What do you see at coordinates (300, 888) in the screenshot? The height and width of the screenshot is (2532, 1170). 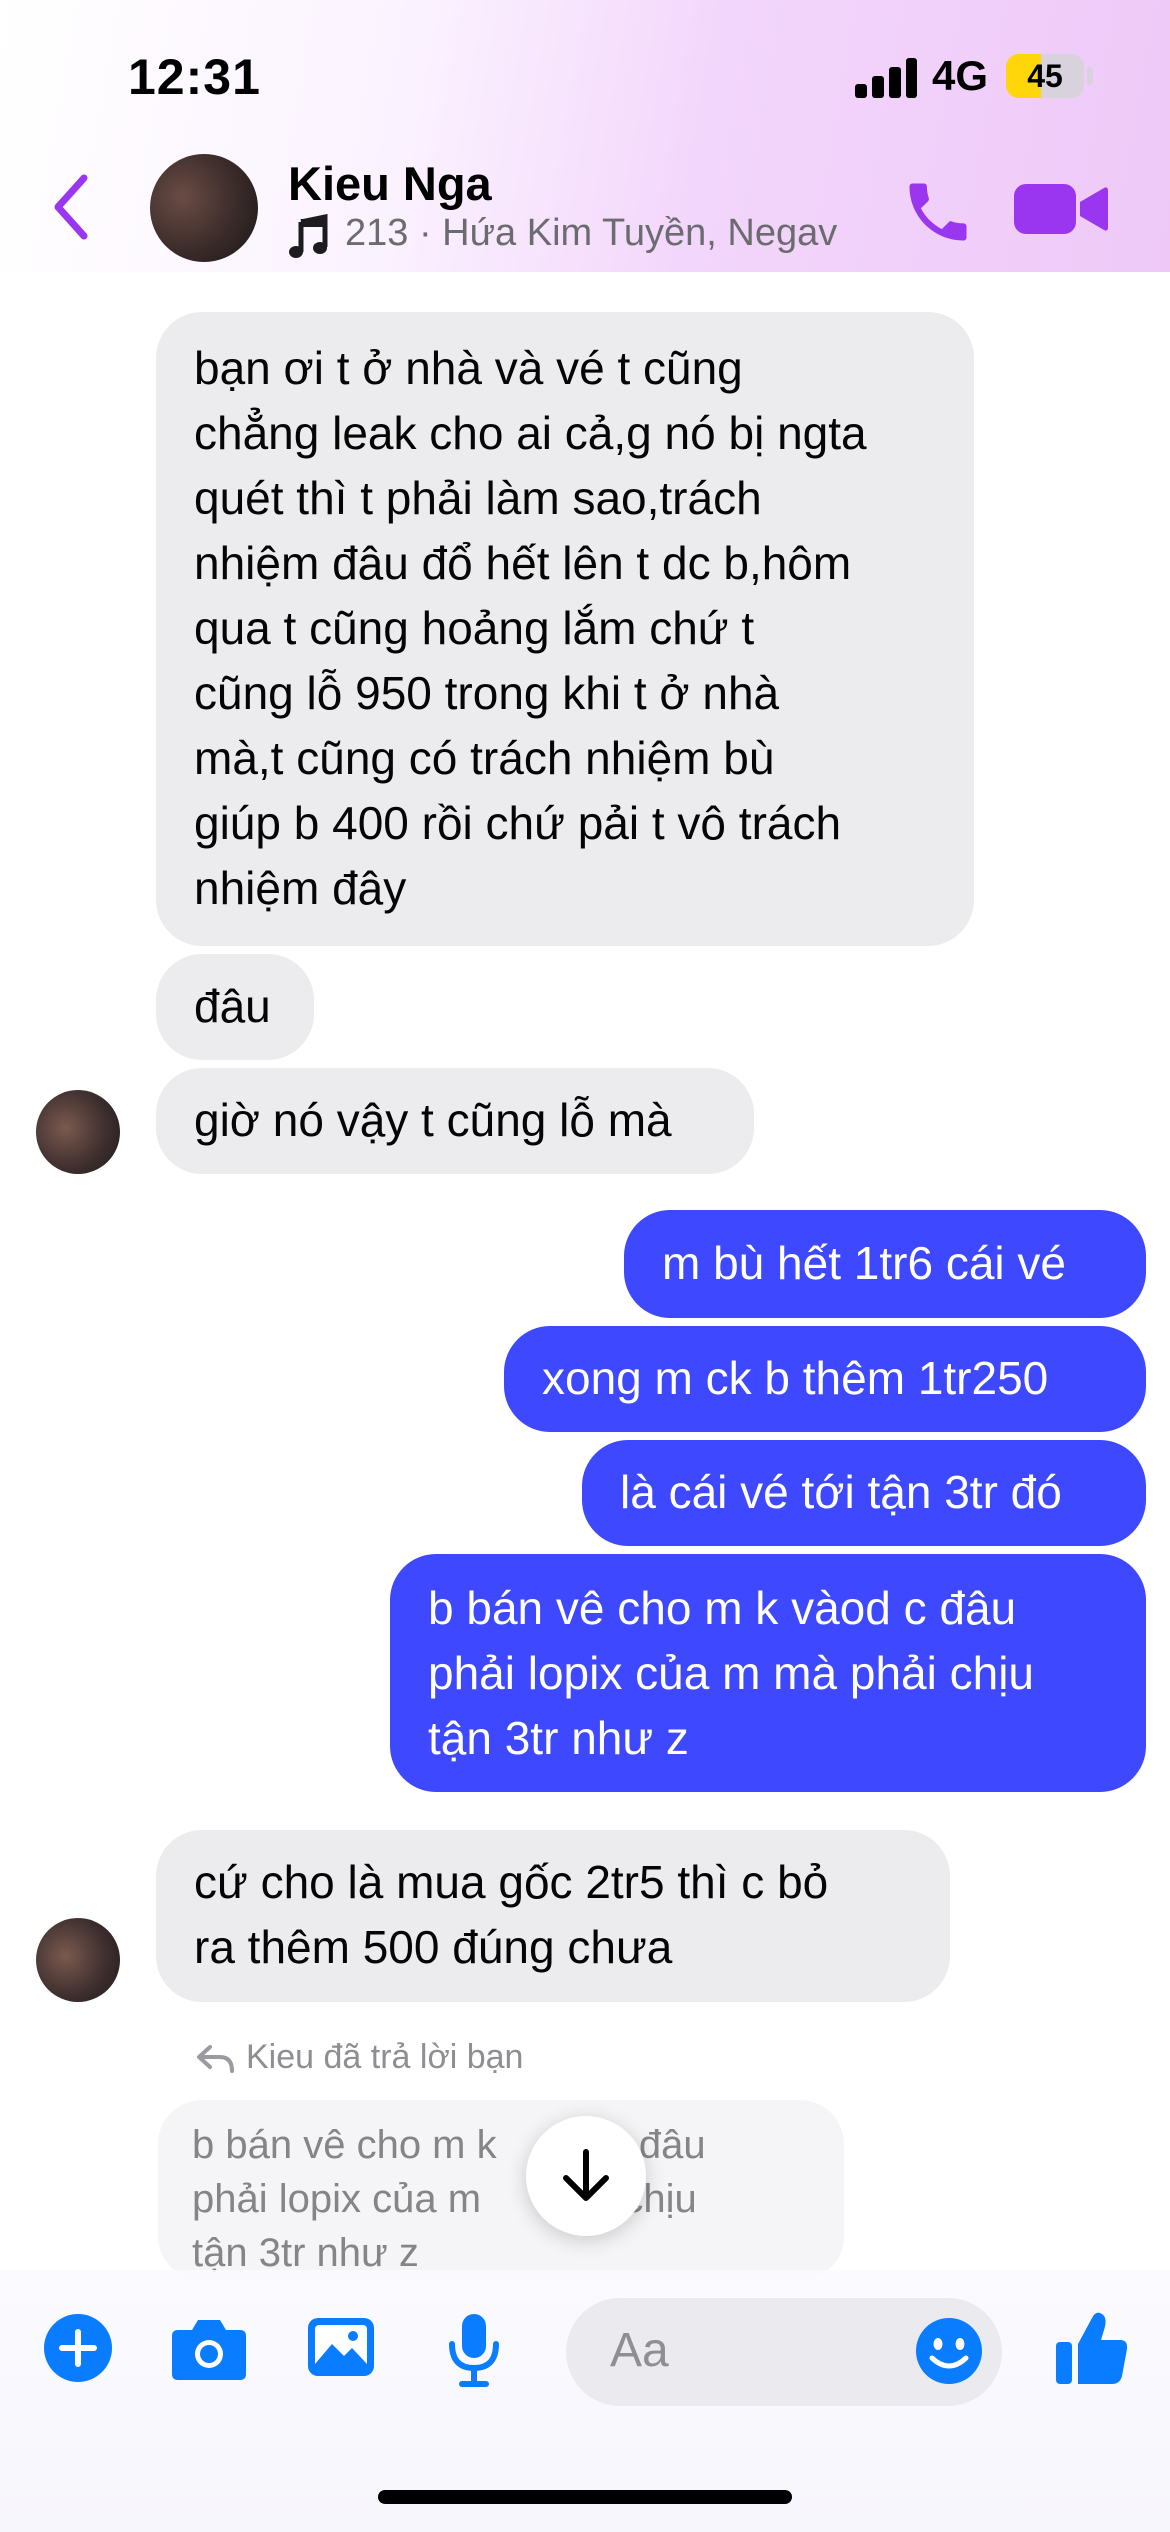 I see `message-text: nhiệm đây` at bounding box center [300, 888].